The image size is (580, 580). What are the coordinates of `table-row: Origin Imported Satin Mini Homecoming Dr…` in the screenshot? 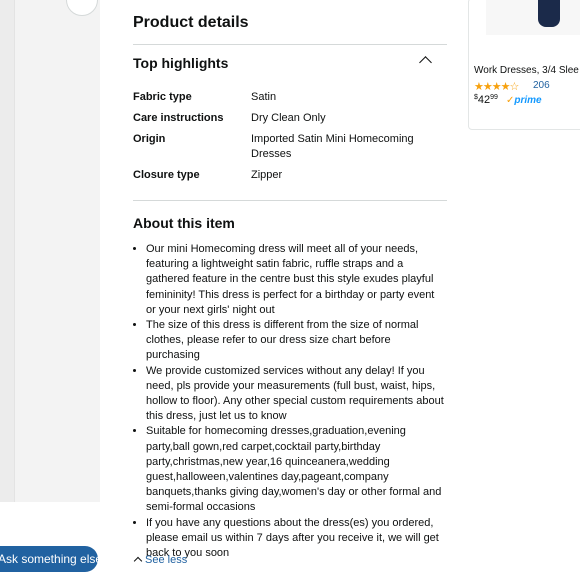 It's located at (290, 150).